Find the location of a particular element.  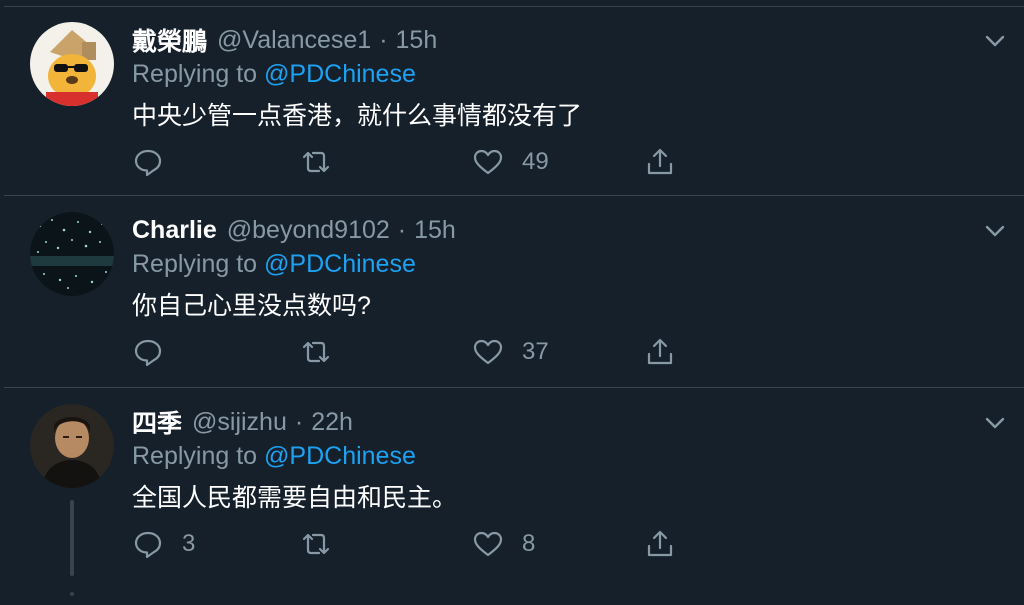

like-count: 8 is located at coordinates (529, 543).